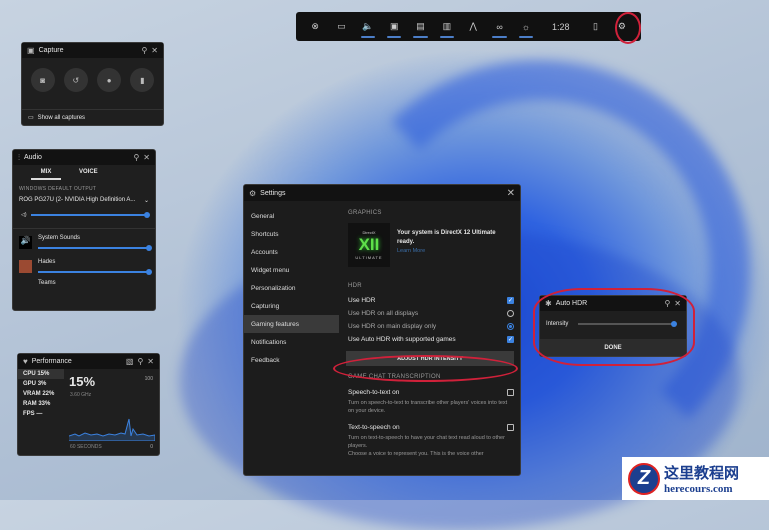  What do you see at coordinates (291, 252) in the screenshot?
I see `nav-accounts: Accounts` at bounding box center [291, 252].